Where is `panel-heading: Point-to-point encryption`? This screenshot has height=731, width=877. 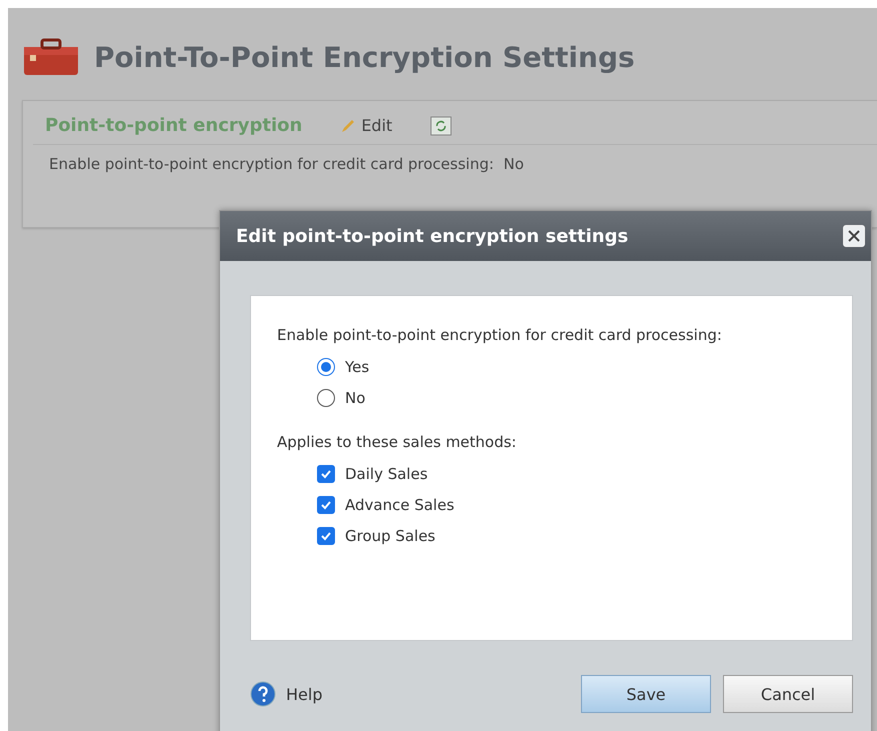
panel-heading: Point-to-point encryption is located at coordinates (173, 125).